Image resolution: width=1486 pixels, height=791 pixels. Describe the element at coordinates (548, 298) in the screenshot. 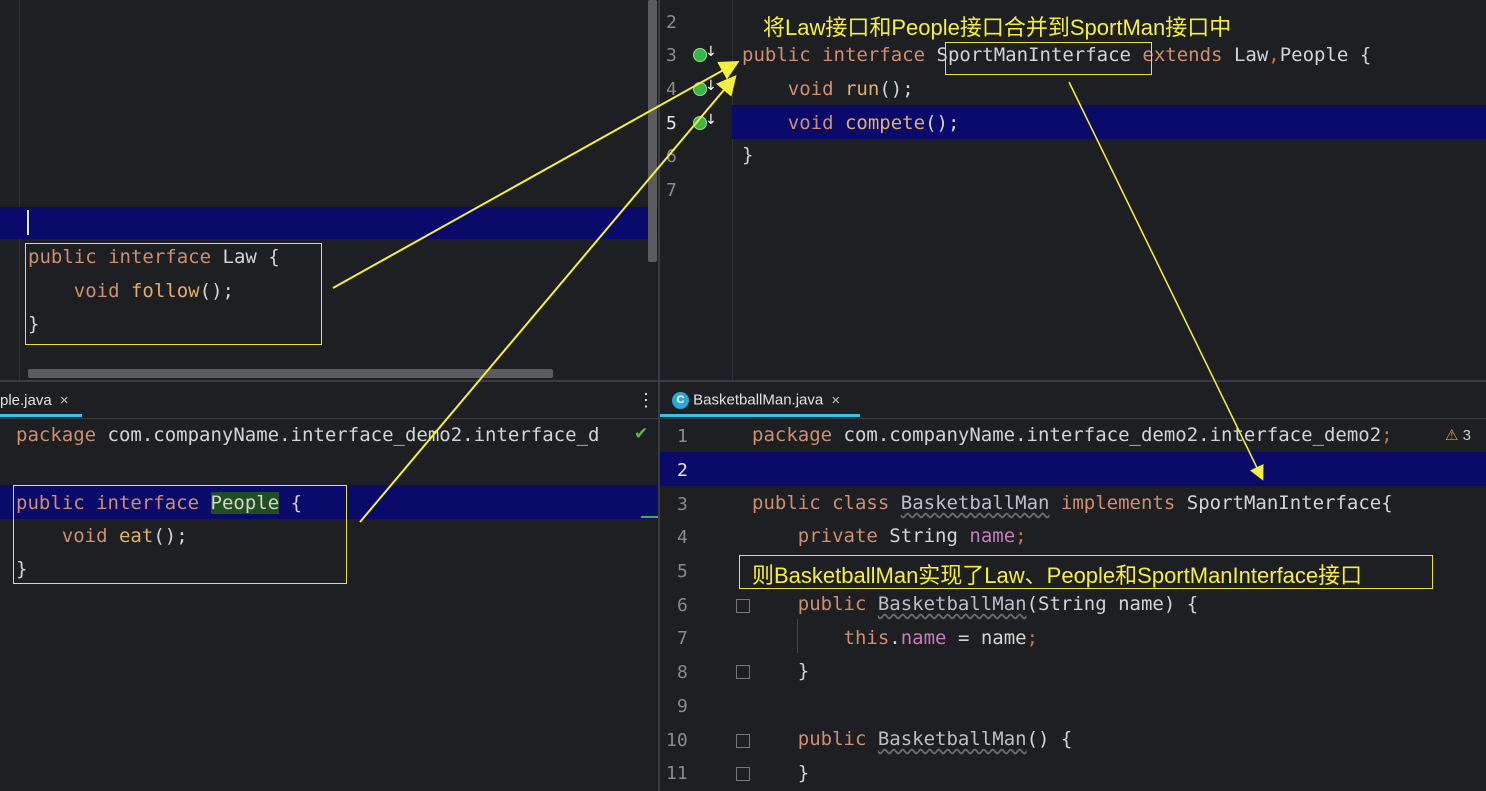

I see `arrow-people-to-sportman` at that location.